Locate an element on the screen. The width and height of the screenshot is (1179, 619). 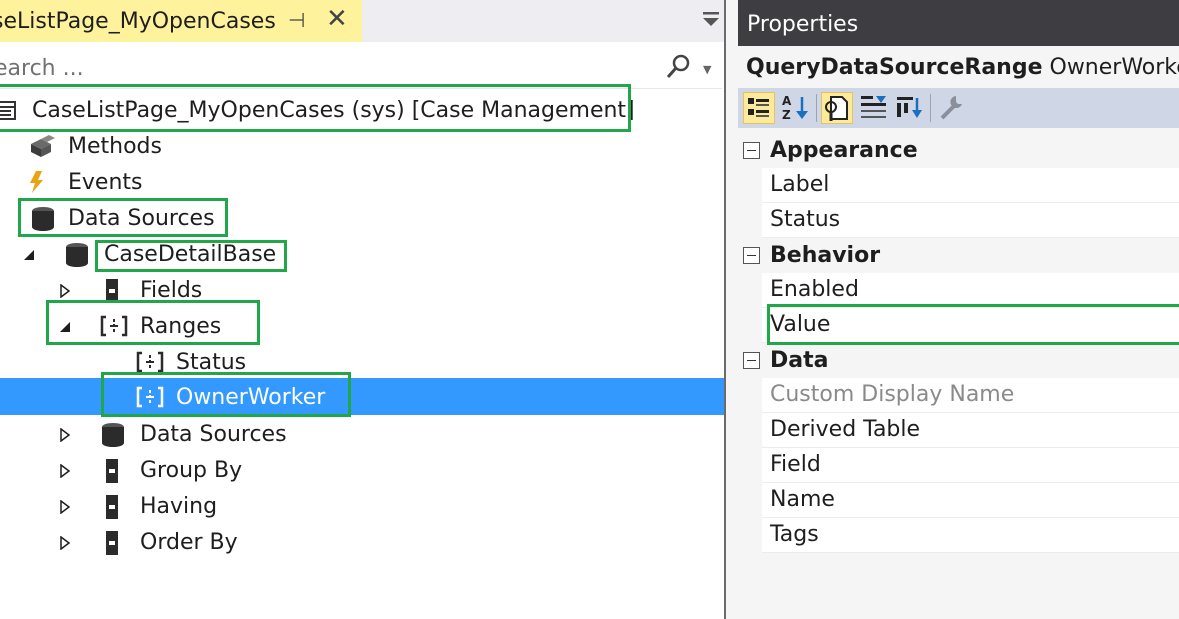
svg-text: A is located at coordinates (787, 101).